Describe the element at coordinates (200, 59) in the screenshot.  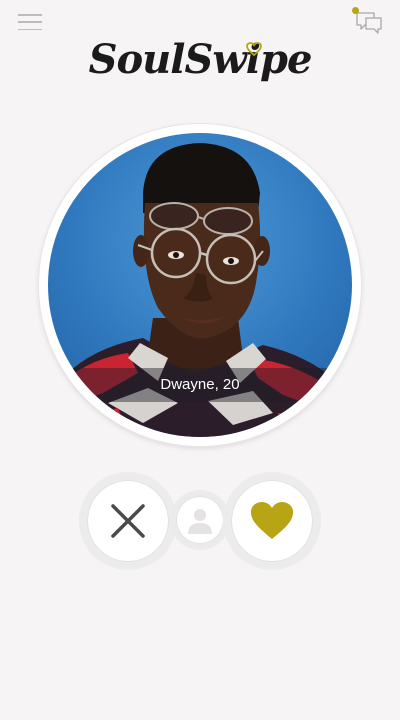
I see `app-logo: SoulSwipe` at that location.